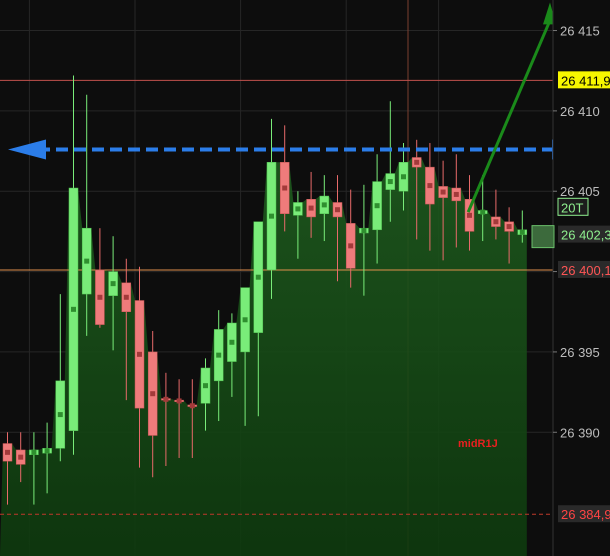 This screenshot has width=610, height=556. Describe the element at coordinates (580, 111) in the screenshot. I see `y-tick-label: 26 410` at that location.